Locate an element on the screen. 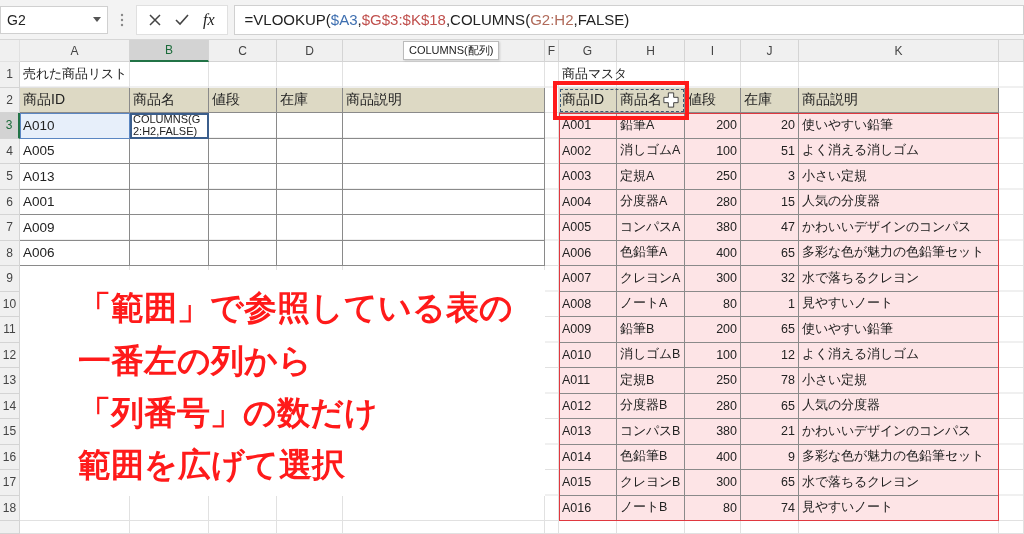 Image resolution: width=1024 pixels, height=534 pixels. row-header: 12 is located at coordinates (10, 355).